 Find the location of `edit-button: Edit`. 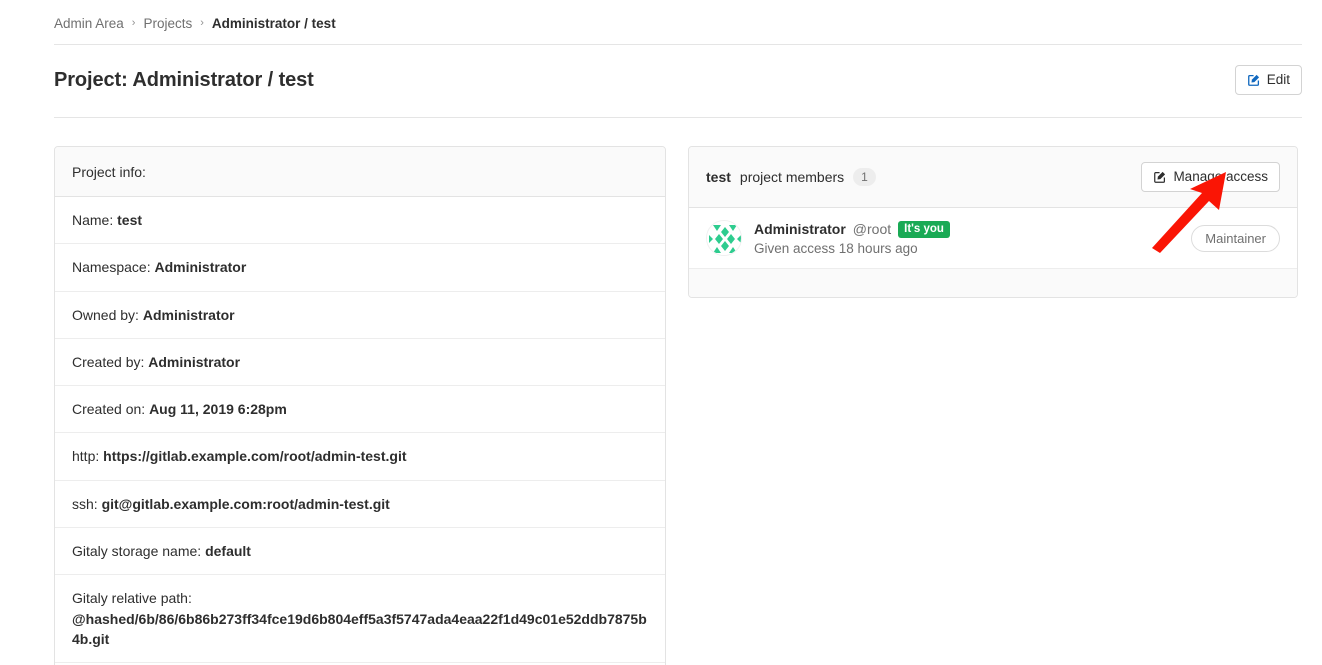

edit-button: Edit is located at coordinates (1268, 80).